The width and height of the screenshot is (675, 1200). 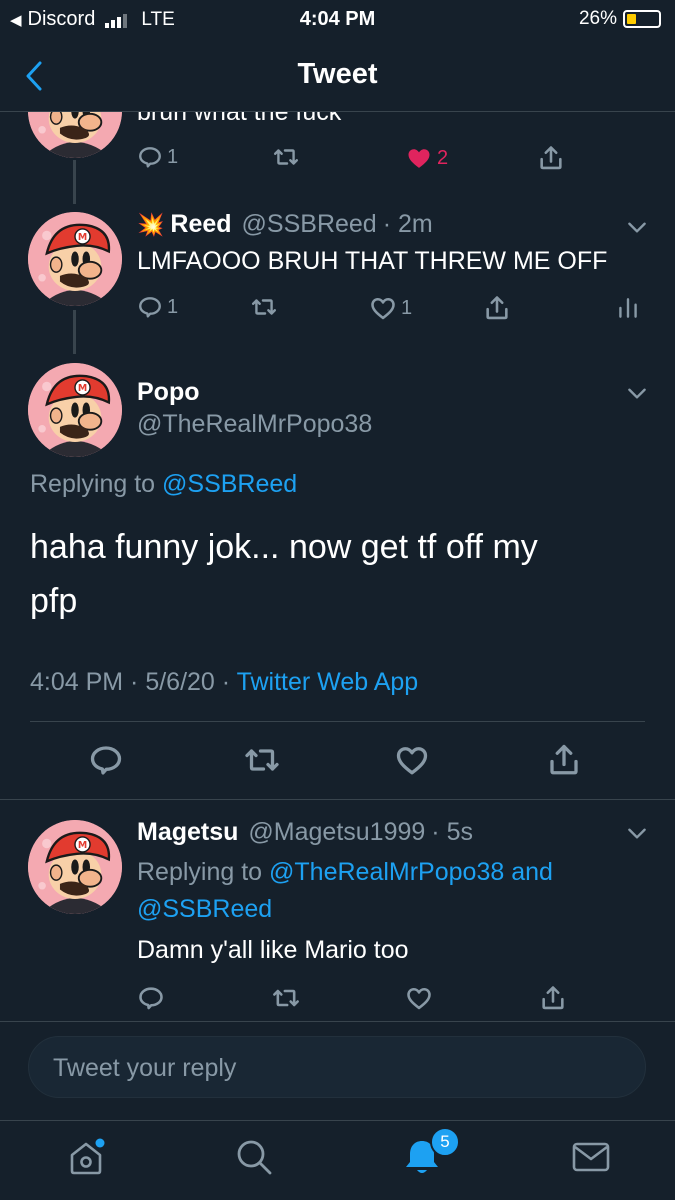 I want to click on main-tweet-actions, so click(x=337, y=762).